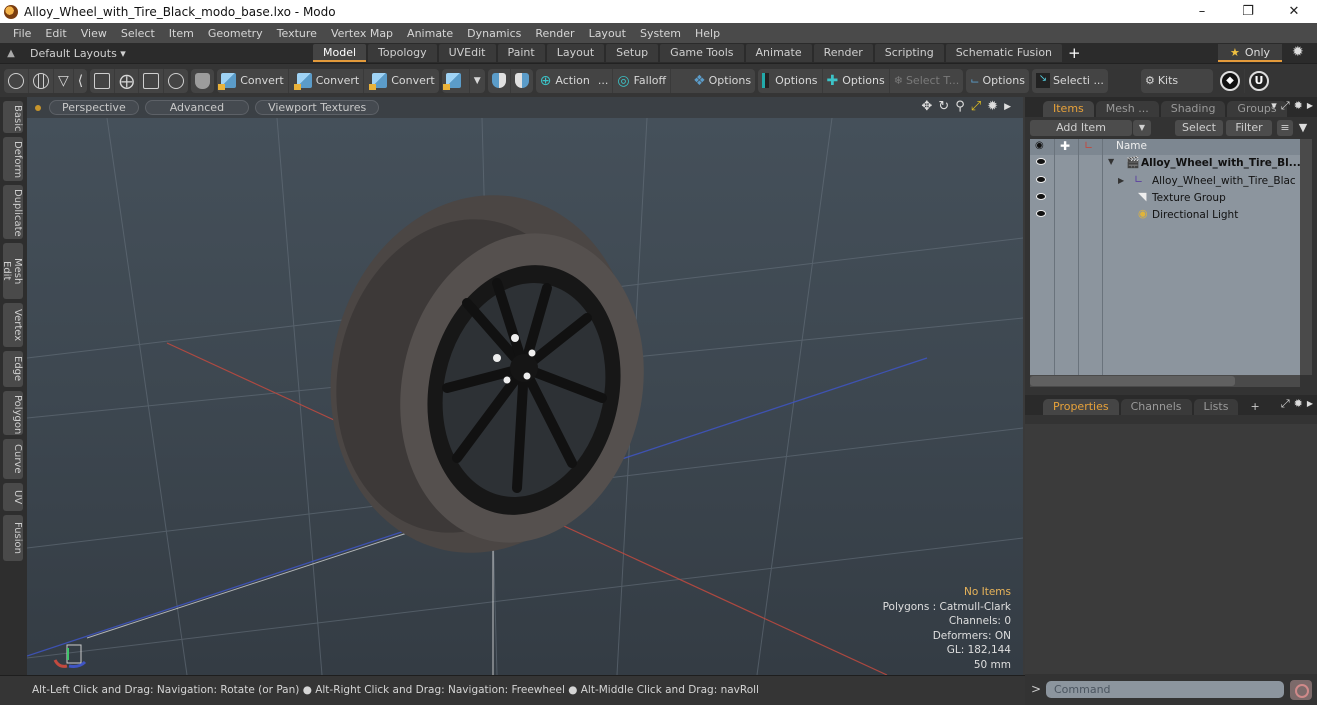 The height and width of the screenshot is (705, 1317). Describe the element at coordinates (1131, 146) in the screenshot. I see `name-column-header: Name` at that location.